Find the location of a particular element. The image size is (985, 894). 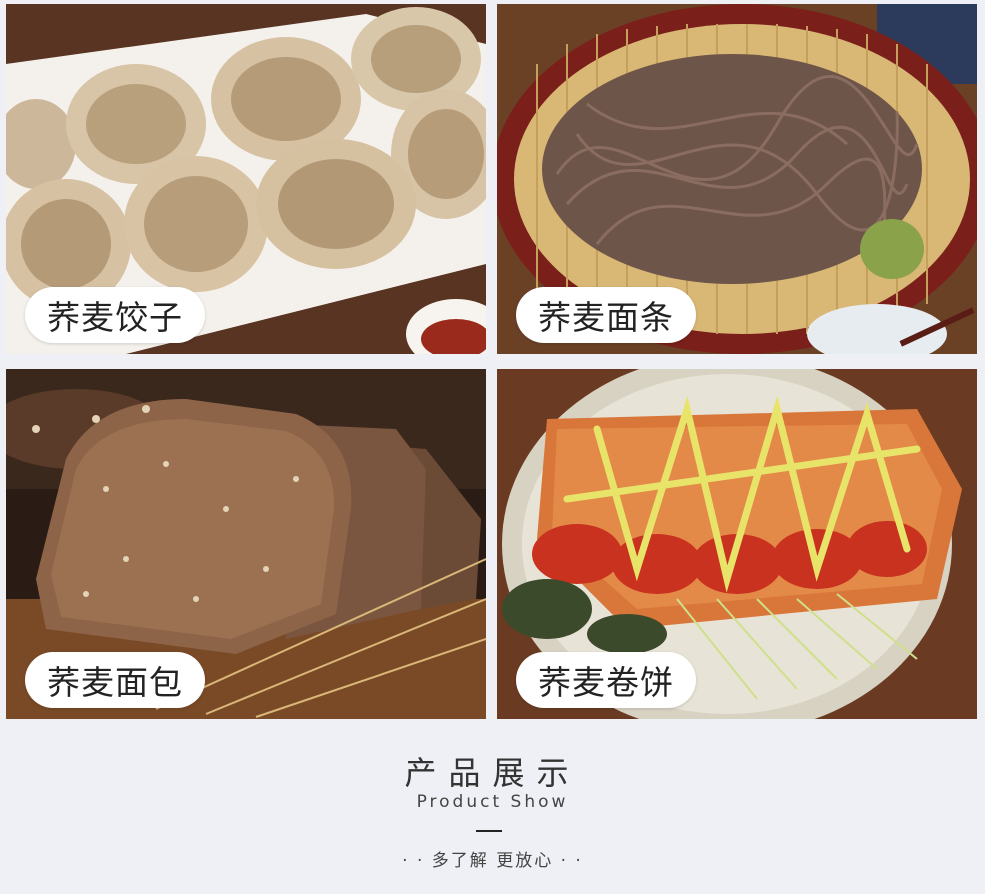

tile-label: 荞麦面条 is located at coordinates (606, 315).